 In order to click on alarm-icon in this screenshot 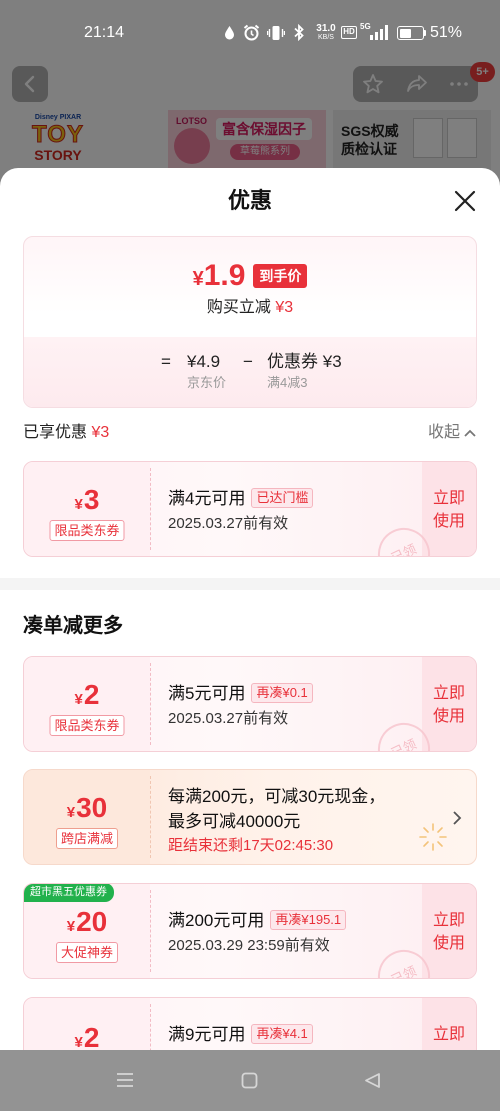, I will do `click(251, 32)`.